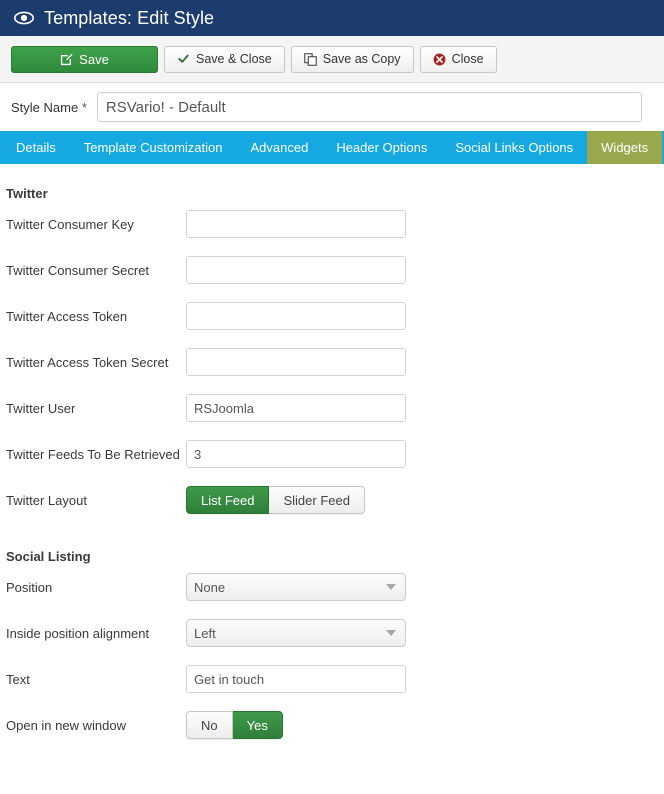 This screenshot has width=664, height=794. I want to click on toggle-twitter-layout-slider-feed: Slider Feed, so click(317, 500).